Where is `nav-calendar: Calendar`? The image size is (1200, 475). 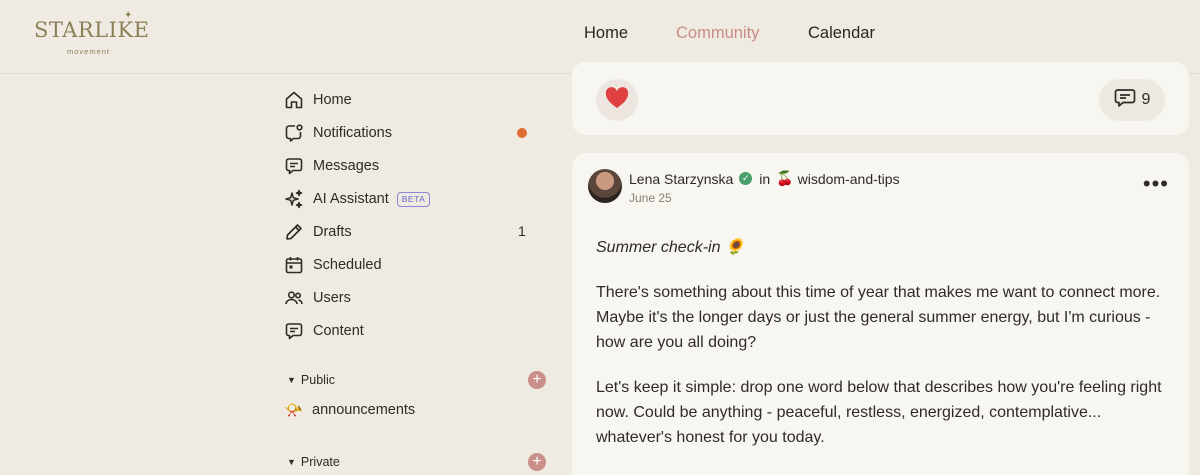
nav-calendar: Calendar is located at coordinates (841, 33).